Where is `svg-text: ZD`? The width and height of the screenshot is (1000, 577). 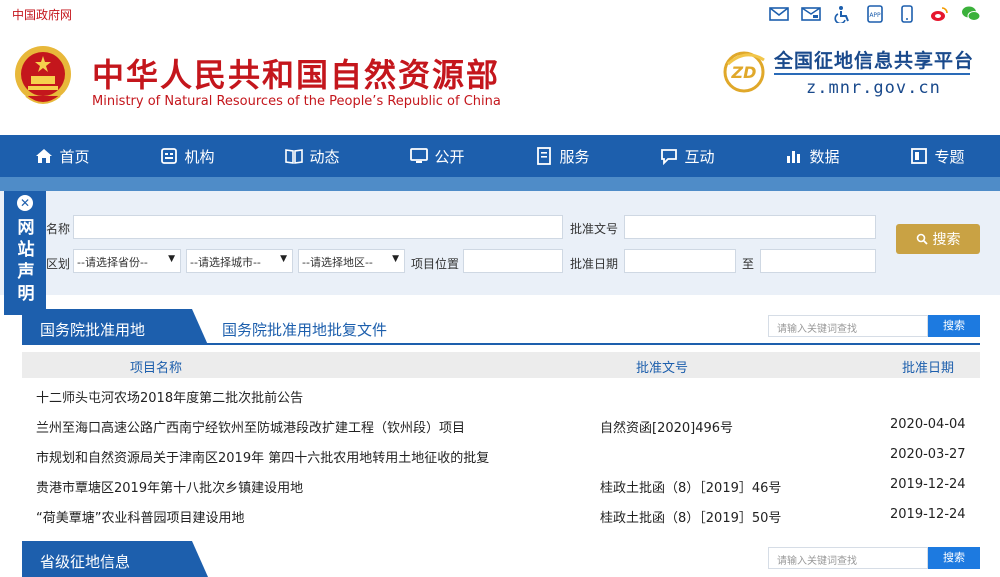
svg-text: ZD is located at coordinates (744, 72).